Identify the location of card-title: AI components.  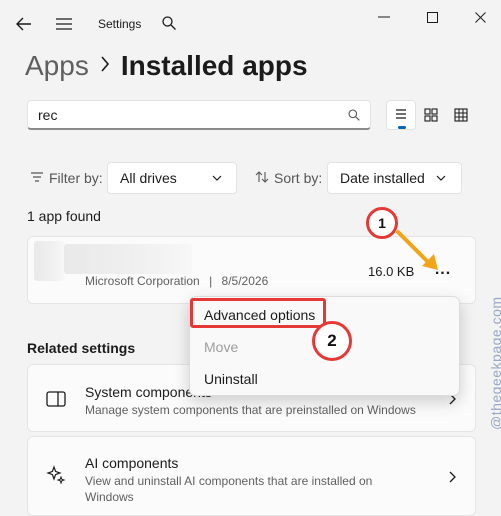
(132, 463).